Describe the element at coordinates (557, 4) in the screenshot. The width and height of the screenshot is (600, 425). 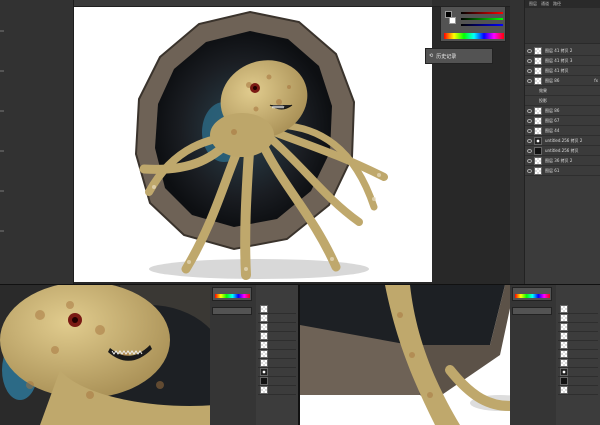
I see `tab-paths: 路径` at that location.